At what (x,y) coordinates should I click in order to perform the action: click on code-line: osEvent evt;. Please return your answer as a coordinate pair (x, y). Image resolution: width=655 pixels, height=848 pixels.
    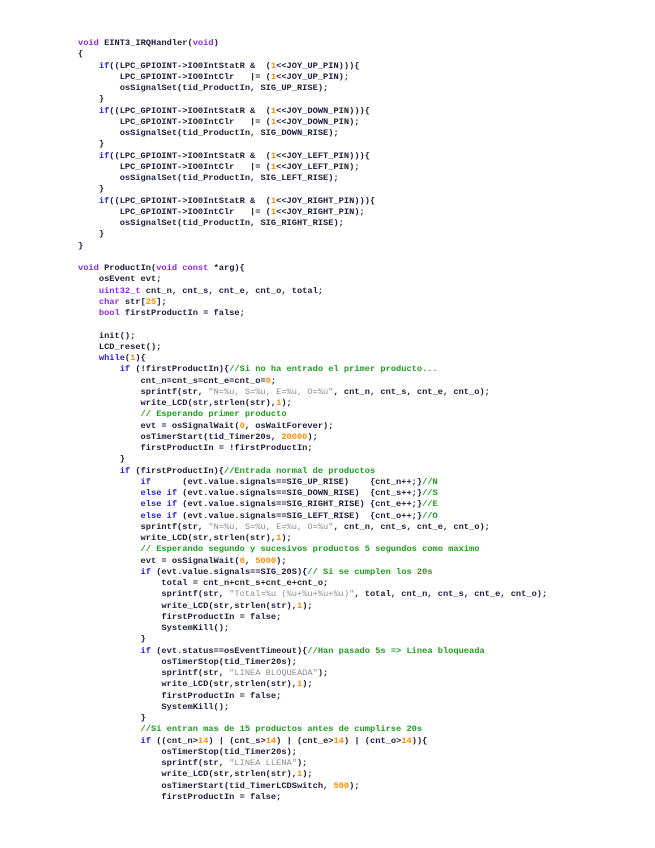
    Looking at the image, I should click on (312, 279).